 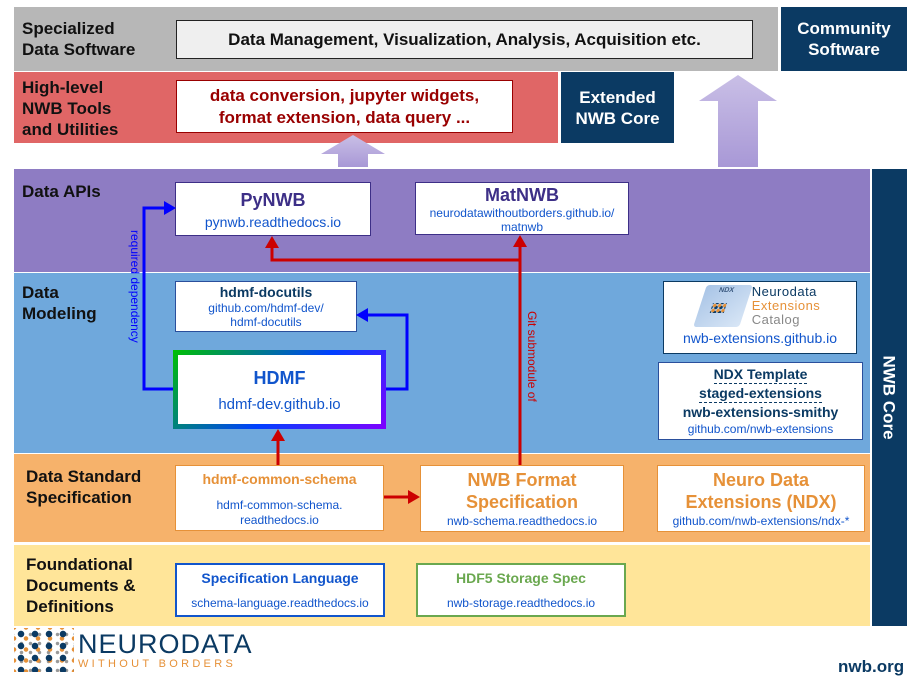 What do you see at coordinates (59, 303) in the screenshot?
I see `data-modeling-label: Data Modeling` at bounding box center [59, 303].